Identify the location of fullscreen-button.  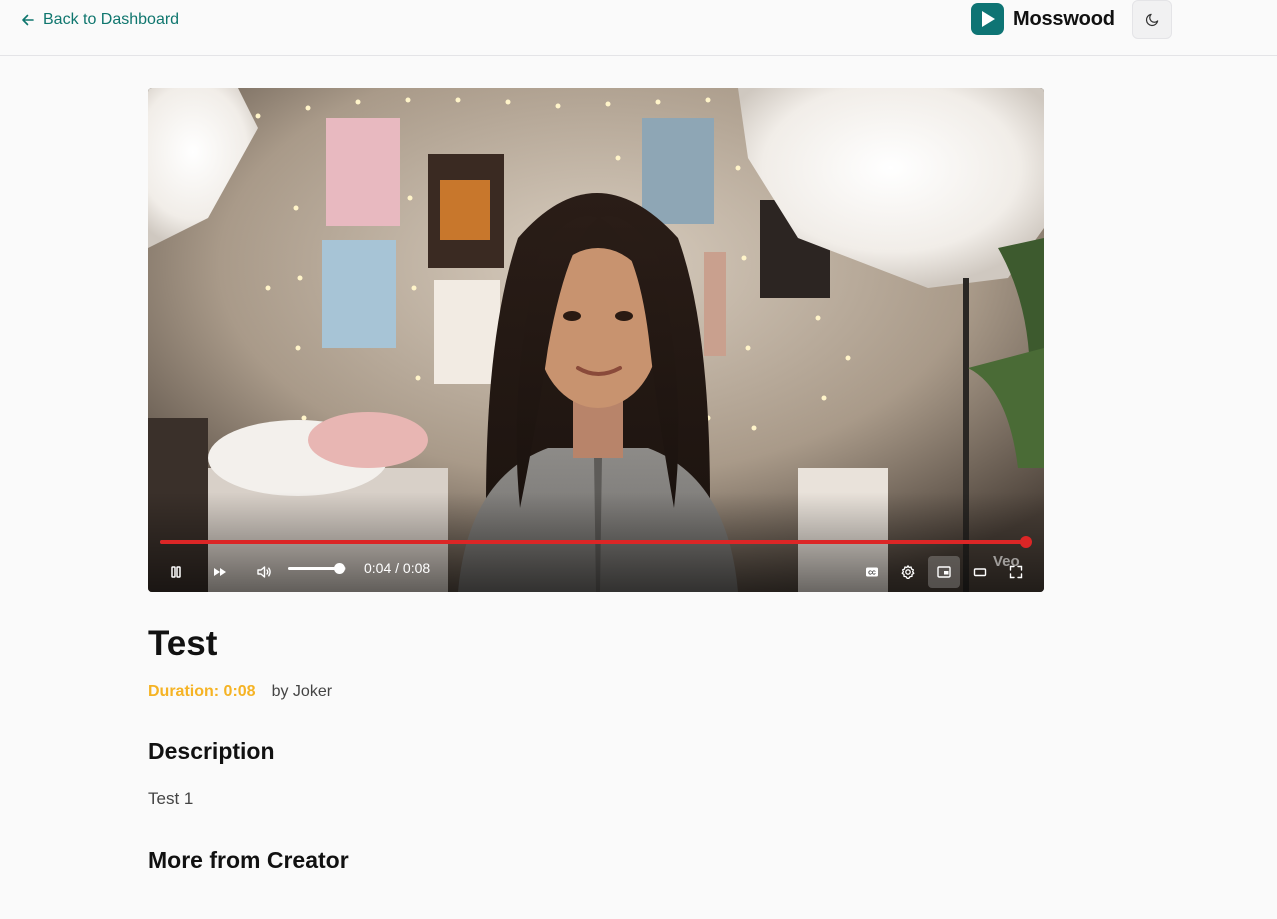
(1016, 572).